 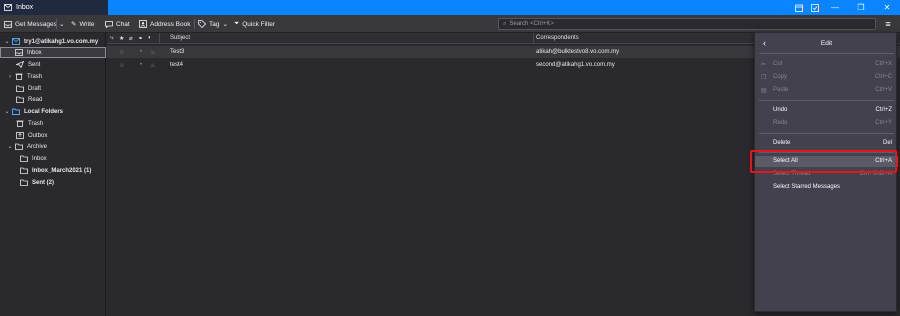 I want to click on menu-item-copy-shortcut: Ctrl+C, so click(x=883, y=77).